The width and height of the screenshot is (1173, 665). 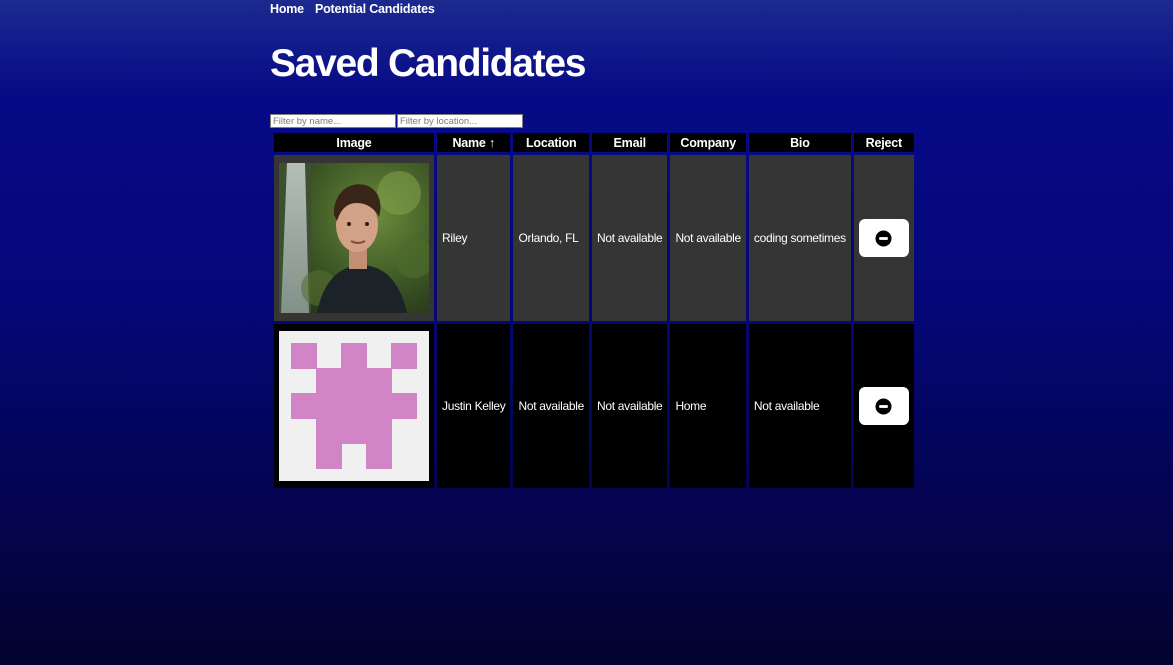 What do you see at coordinates (460, 121) in the screenshot?
I see `filter-location-input` at bounding box center [460, 121].